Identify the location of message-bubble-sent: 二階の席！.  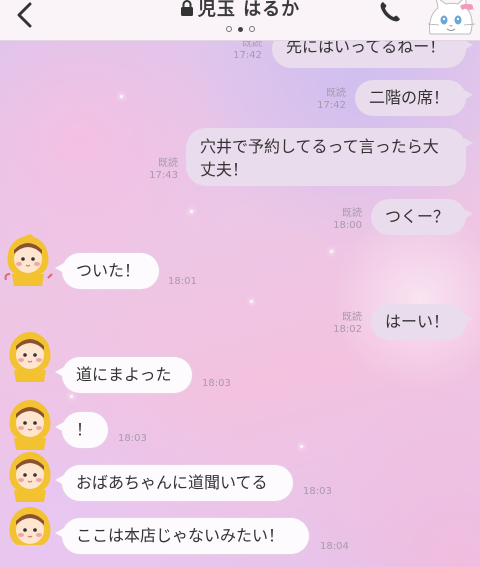
(414, 98).